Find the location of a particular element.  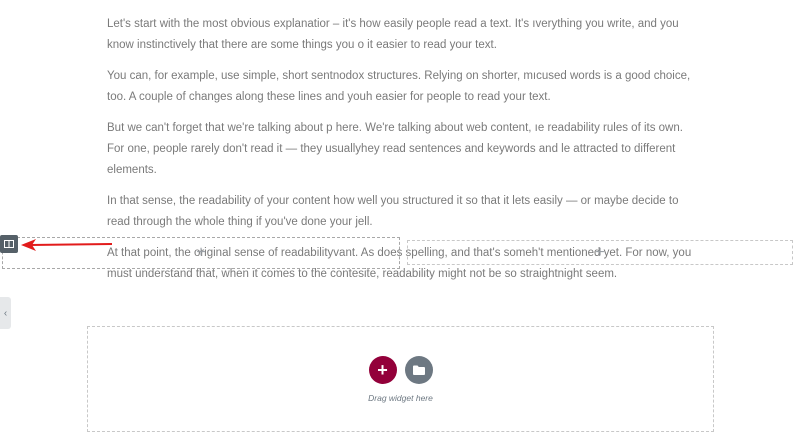

plus-icon: + is located at coordinates (382, 369).